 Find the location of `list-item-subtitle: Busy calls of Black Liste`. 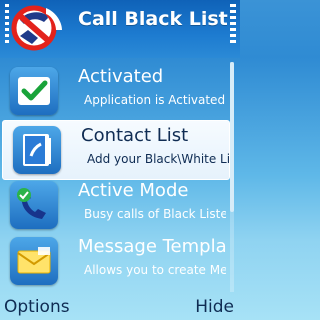

list-item-subtitle: Busy calls of Black Liste is located at coordinates (155, 214).